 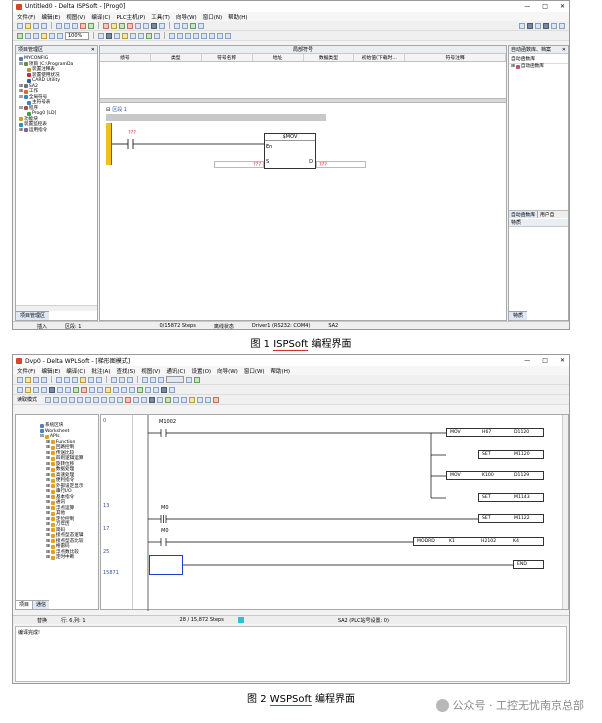 What do you see at coordinates (565, 512) in the screenshot?
I see `vertical-scrollbar` at bounding box center [565, 512].